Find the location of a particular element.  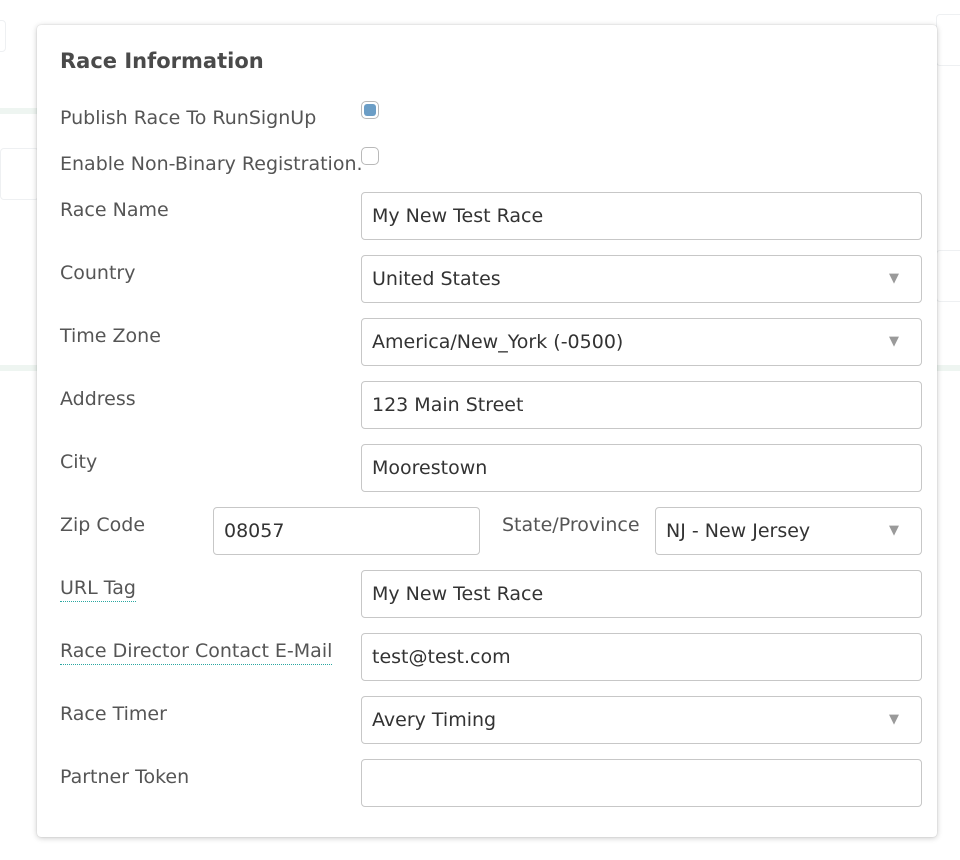

publish-race-checkbox is located at coordinates (370, 110).